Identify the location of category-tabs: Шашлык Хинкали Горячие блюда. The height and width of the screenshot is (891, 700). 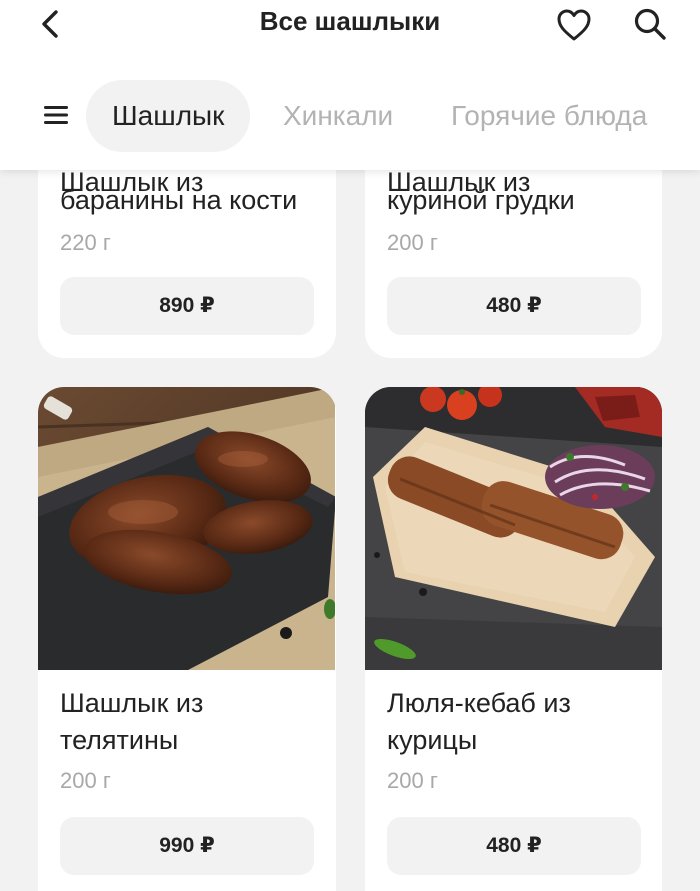
(350, 116).